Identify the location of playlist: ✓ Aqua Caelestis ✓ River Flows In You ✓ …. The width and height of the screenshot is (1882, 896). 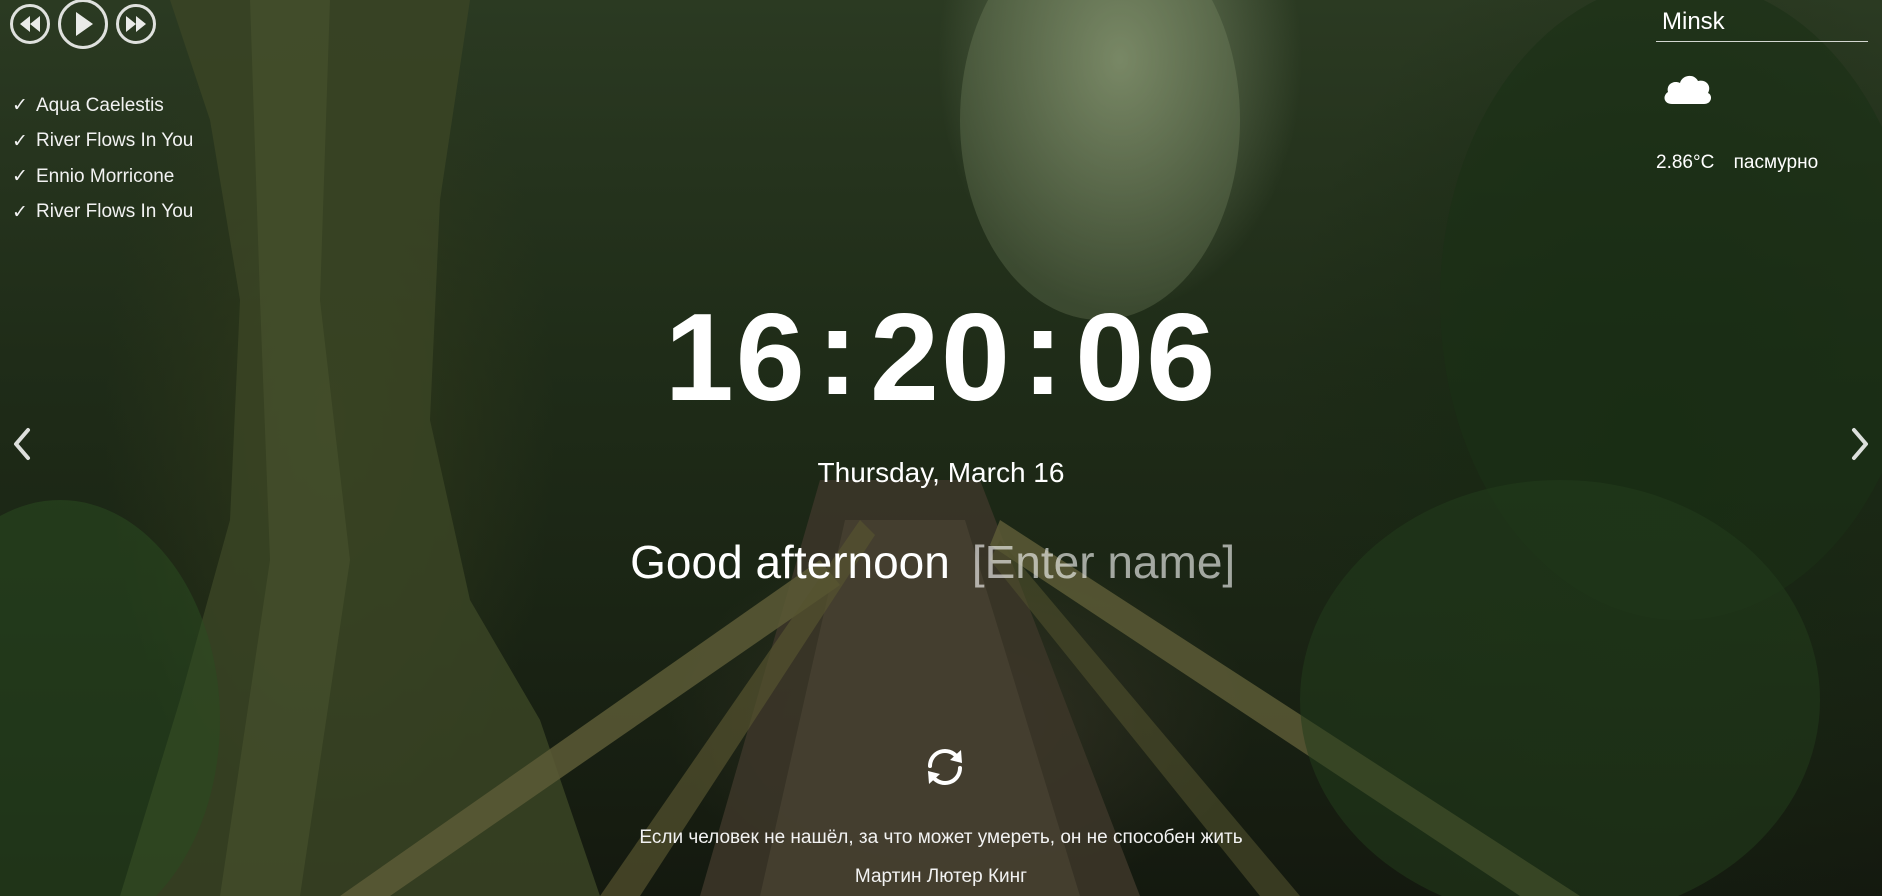
(102, 159).